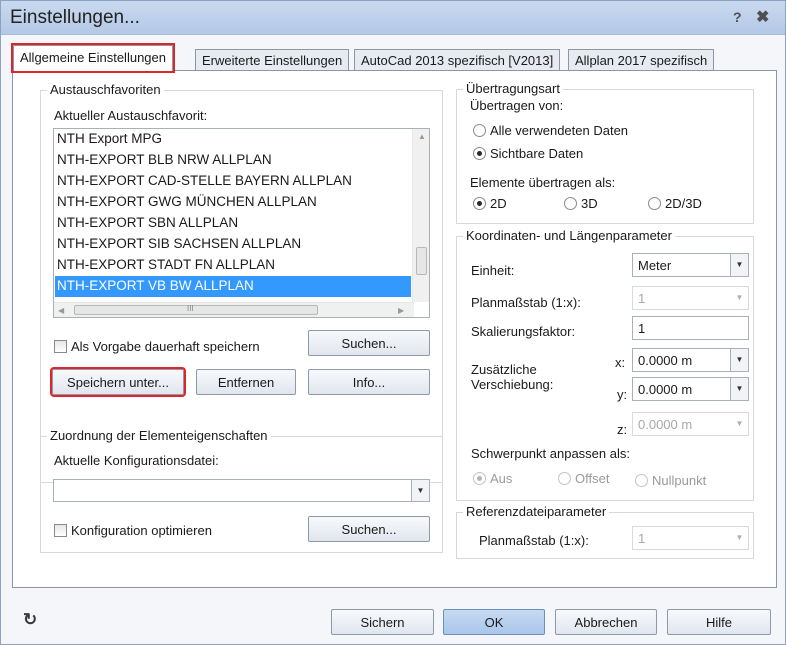 This screenshot has width=786, height=645. I want to click on radio-3d, so click(570, 203).